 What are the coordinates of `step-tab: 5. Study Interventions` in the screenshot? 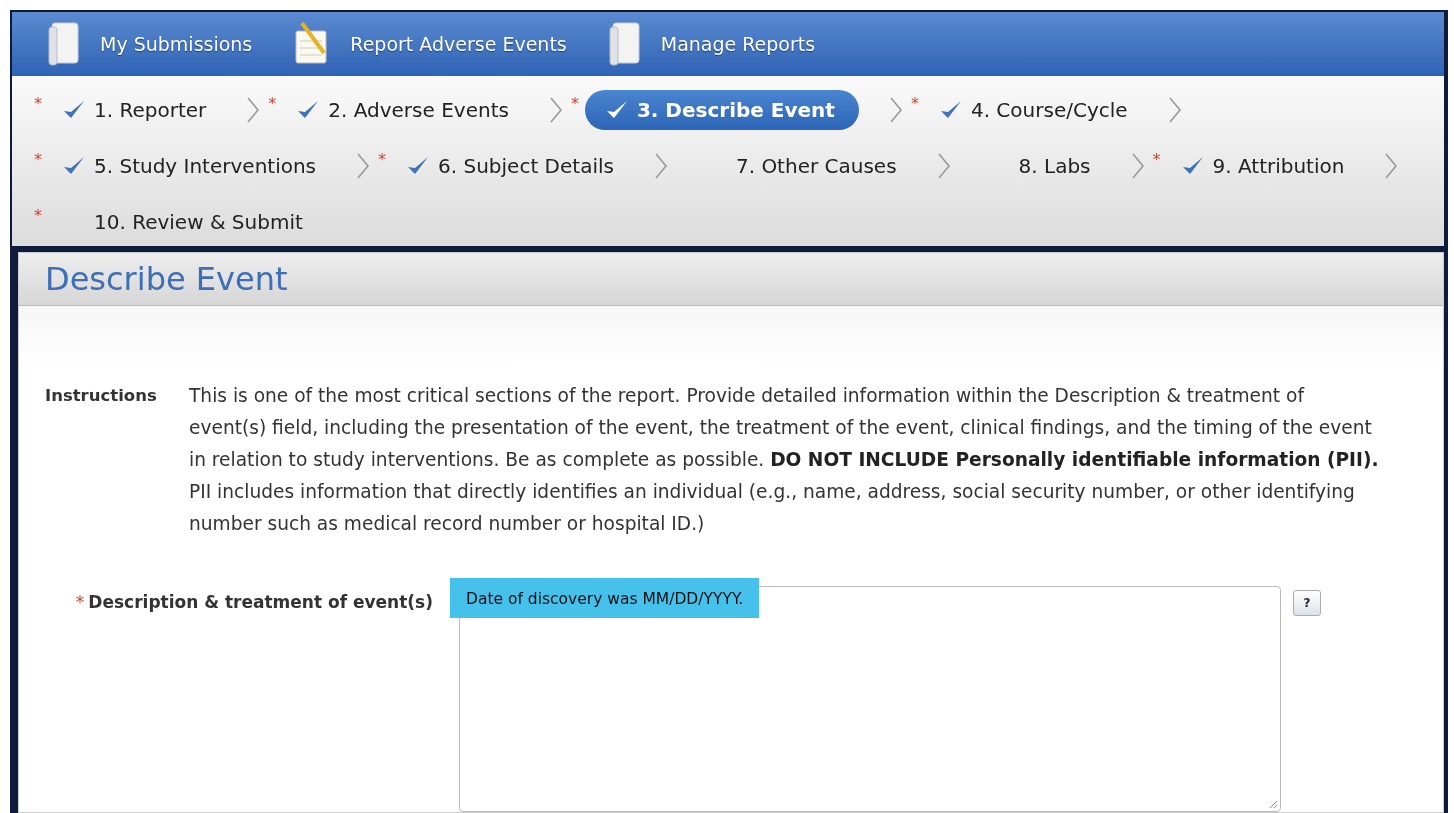 It's located at (187, 166).